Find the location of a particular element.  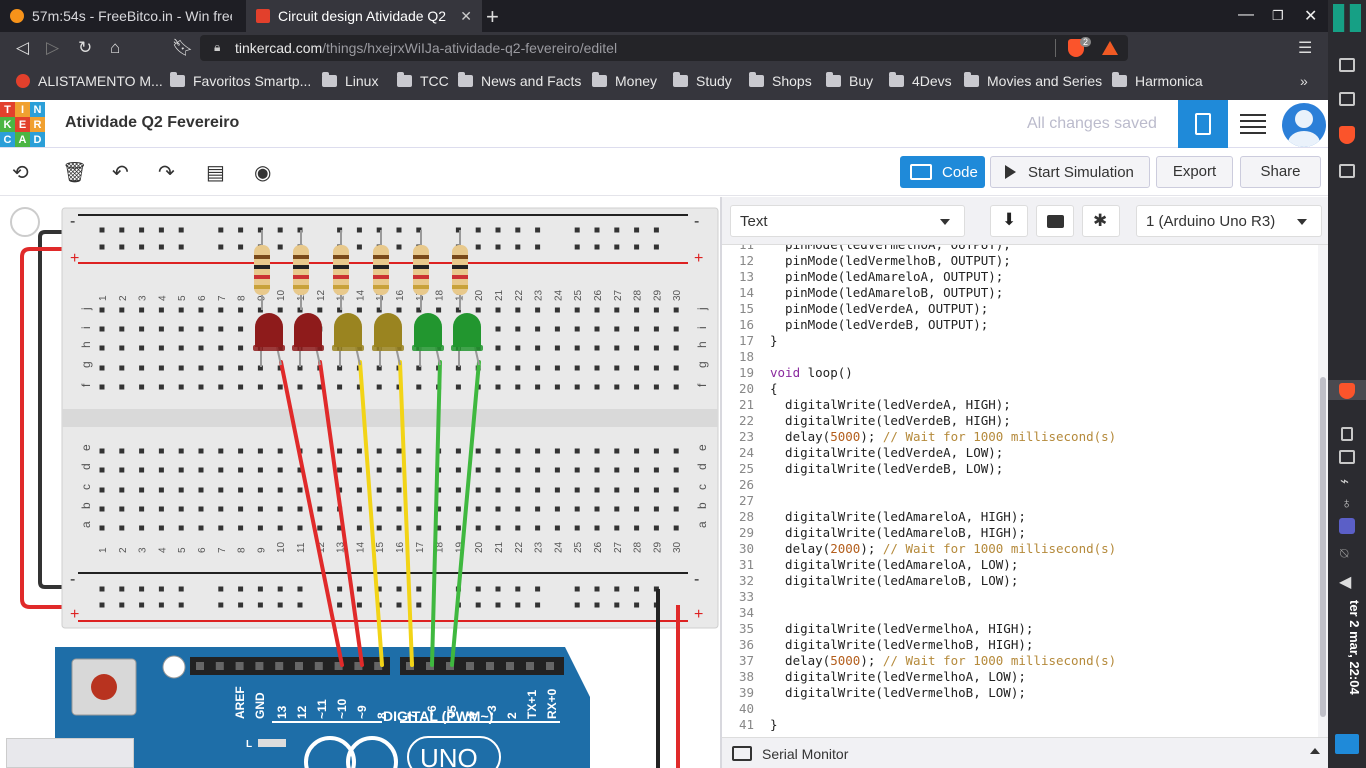

clipboard-icon is located at coordinates (1347, 434).